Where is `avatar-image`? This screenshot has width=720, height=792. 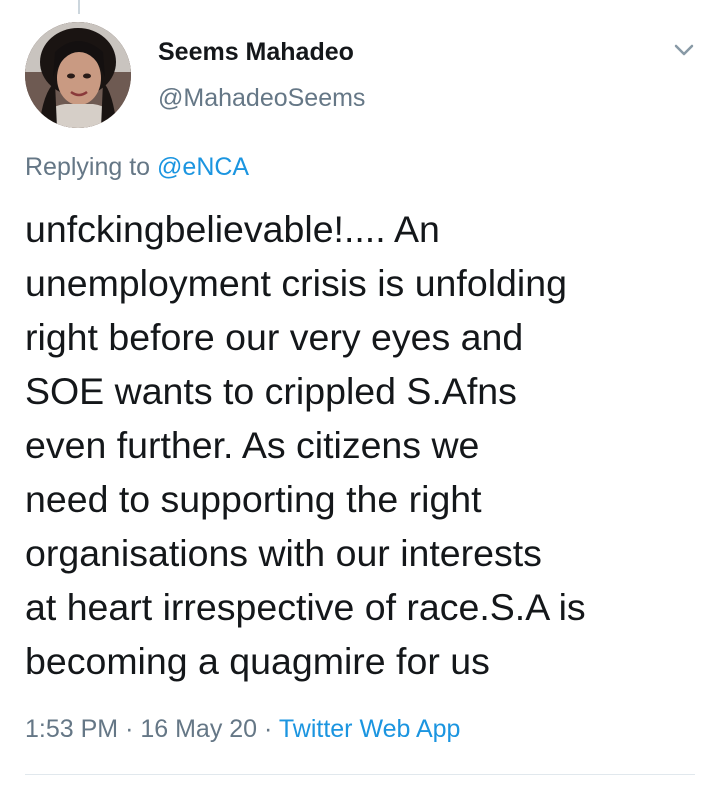
avatar-image is located at coordinates (78, 75).